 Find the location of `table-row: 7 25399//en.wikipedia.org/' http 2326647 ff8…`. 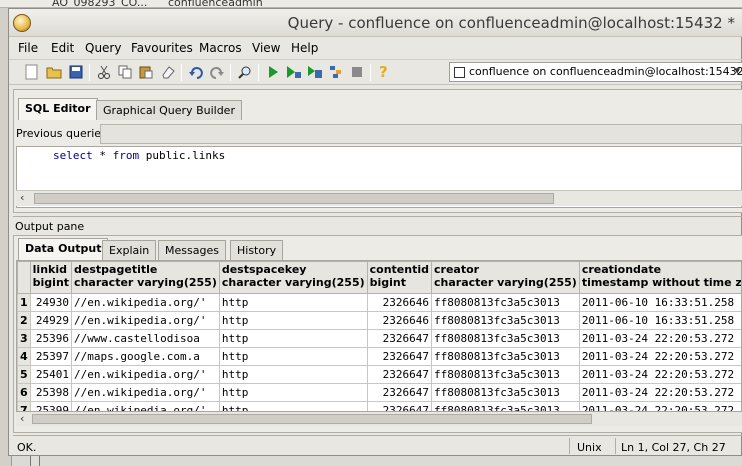

table-row: 7 25399//en.wikipedia.org/' http 2326647 ff8… is located at coordinates (379, 406).